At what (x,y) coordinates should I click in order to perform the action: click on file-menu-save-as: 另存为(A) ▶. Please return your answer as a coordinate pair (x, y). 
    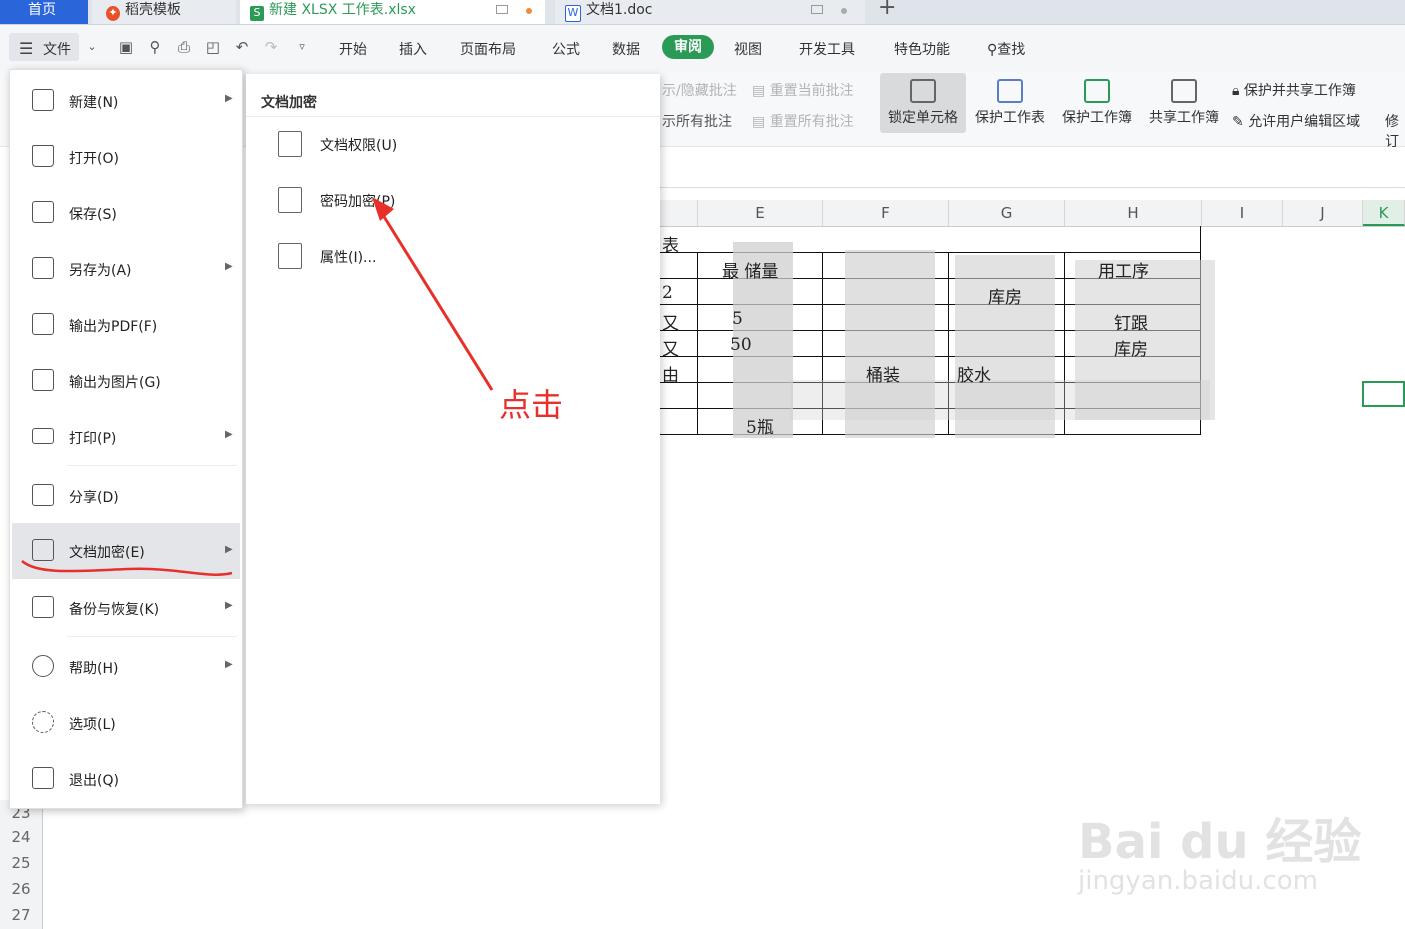
    Looking at the image, I should click on (126, 269).